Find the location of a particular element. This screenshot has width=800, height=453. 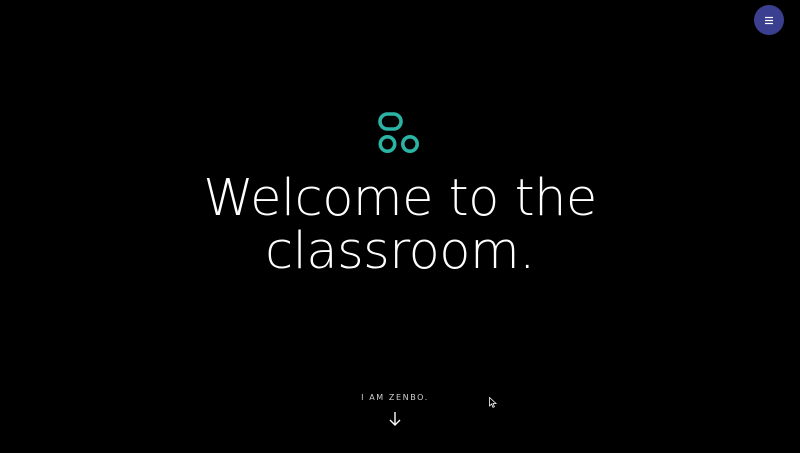

three-rings-logo-icon is located at coordinates (398, 132).